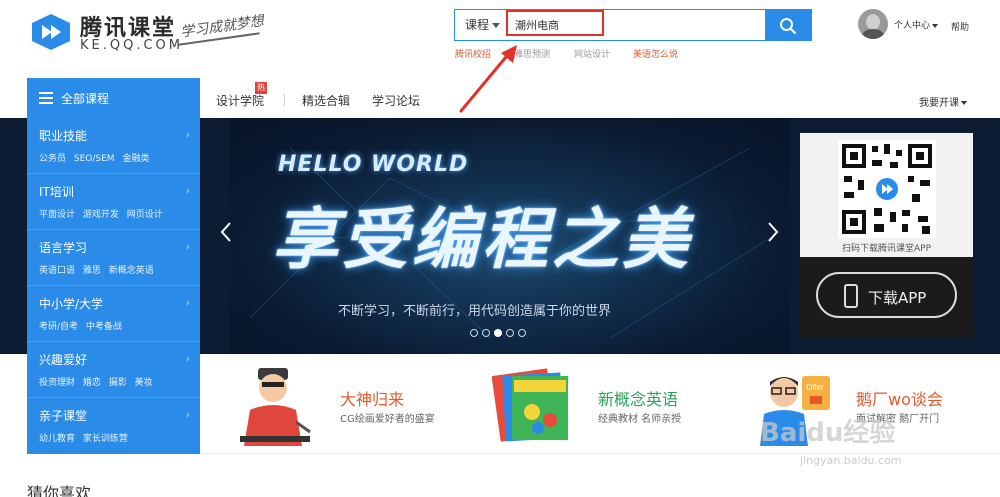 The width and height of the screenshot is (1000, 497). What do you see at coordinates (387, 419) in the screenshot?
I see `promo-subtitle: CG绘画爱好者的盛宴` at bounding box center [387, 419].